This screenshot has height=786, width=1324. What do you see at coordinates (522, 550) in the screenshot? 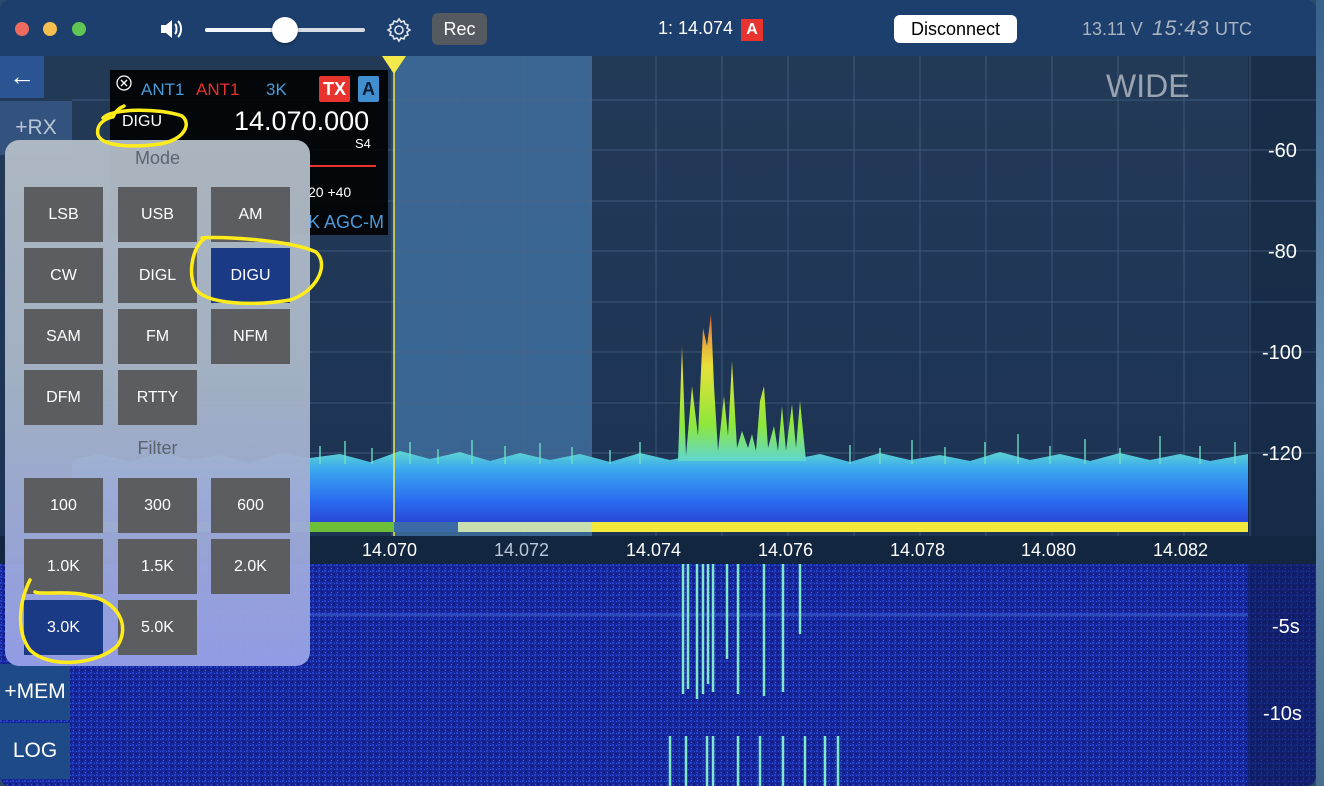
I see `freq-tick-label: 14.072` at bounding box center [522, 550].